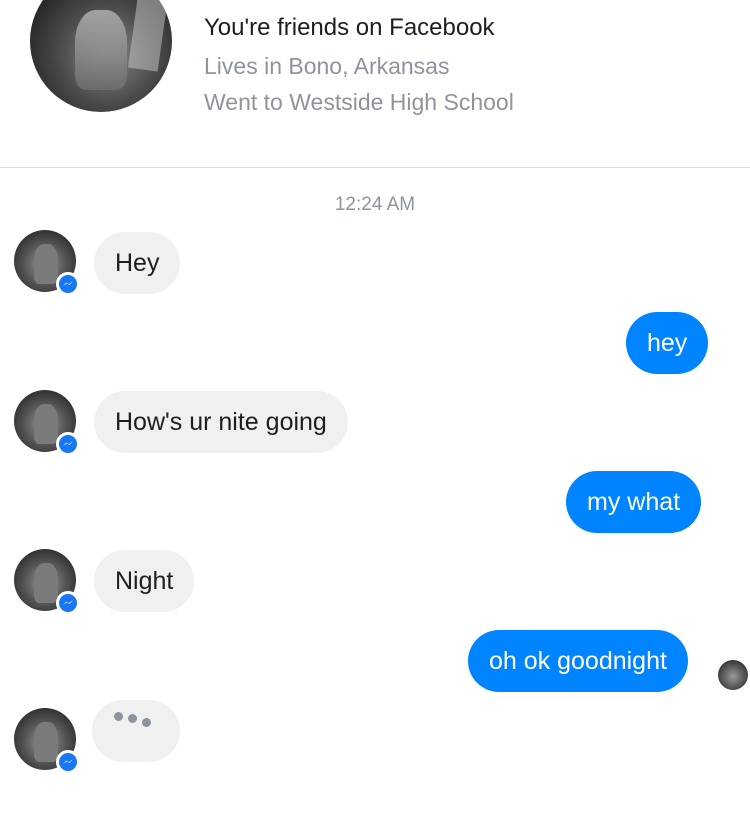  Describe the element at coordinates (149, 36) in the screenshot. I see `photo-mirror-glare` at that location.